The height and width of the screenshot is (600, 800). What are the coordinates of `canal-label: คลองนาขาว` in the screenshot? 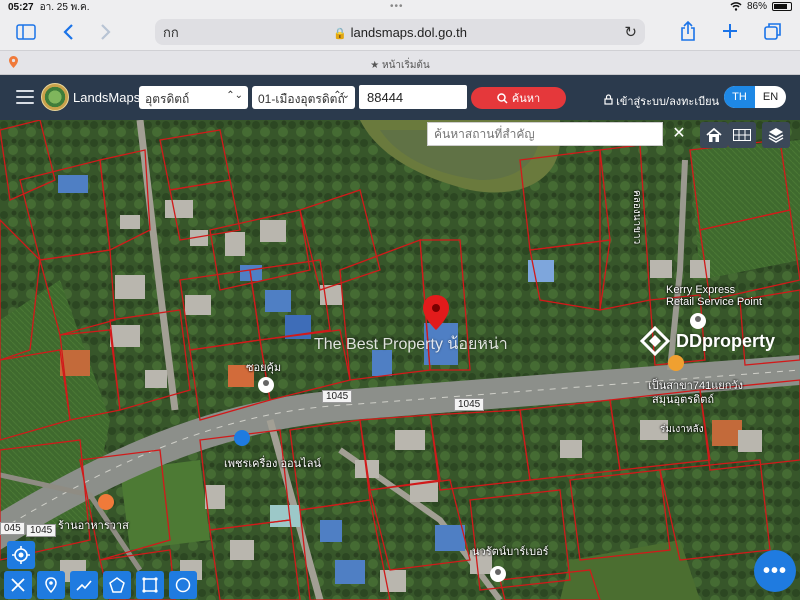 It's located at (636, 217).